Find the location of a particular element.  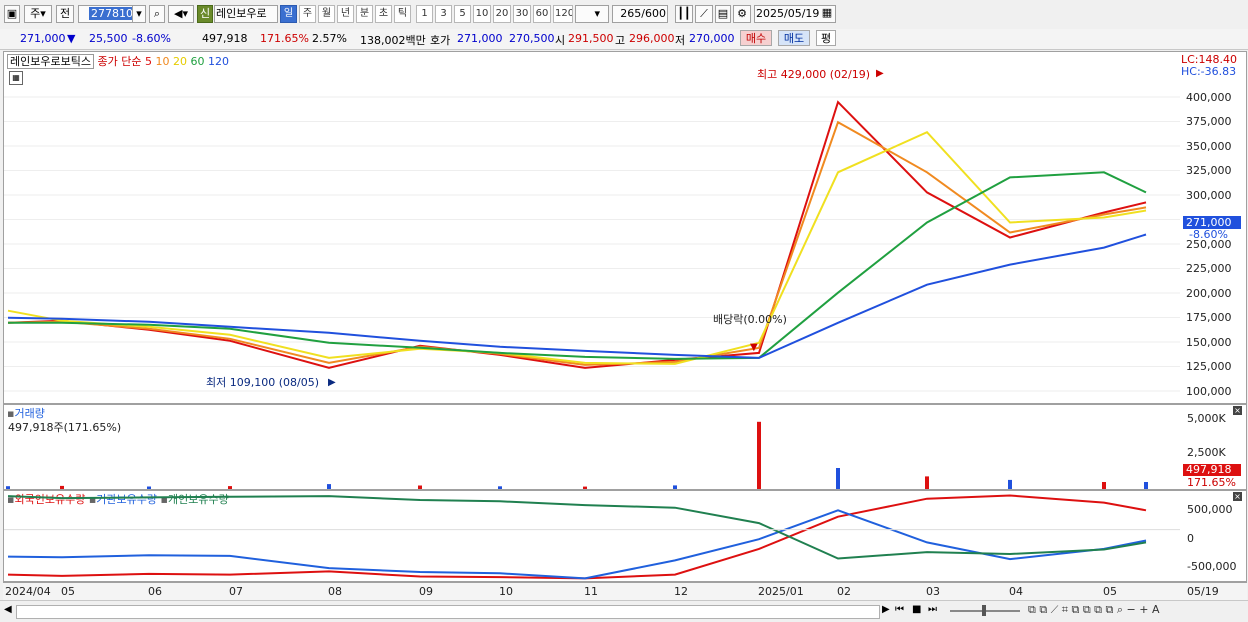

scroll-track is located at coordinates (448, 612).